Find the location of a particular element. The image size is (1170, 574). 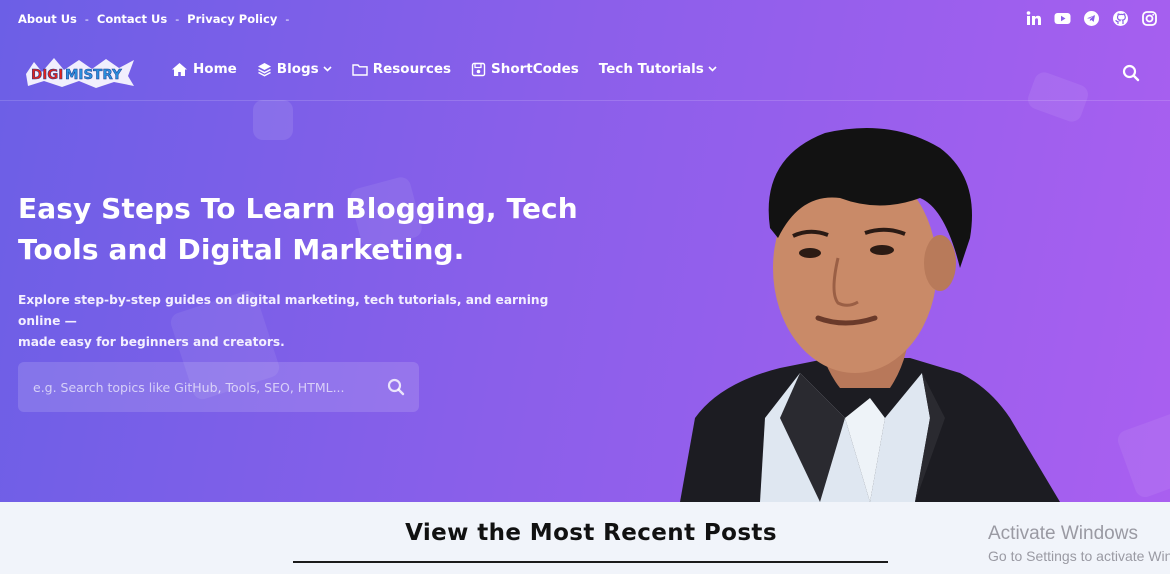

social-links is located at coordinates (1091, 18).